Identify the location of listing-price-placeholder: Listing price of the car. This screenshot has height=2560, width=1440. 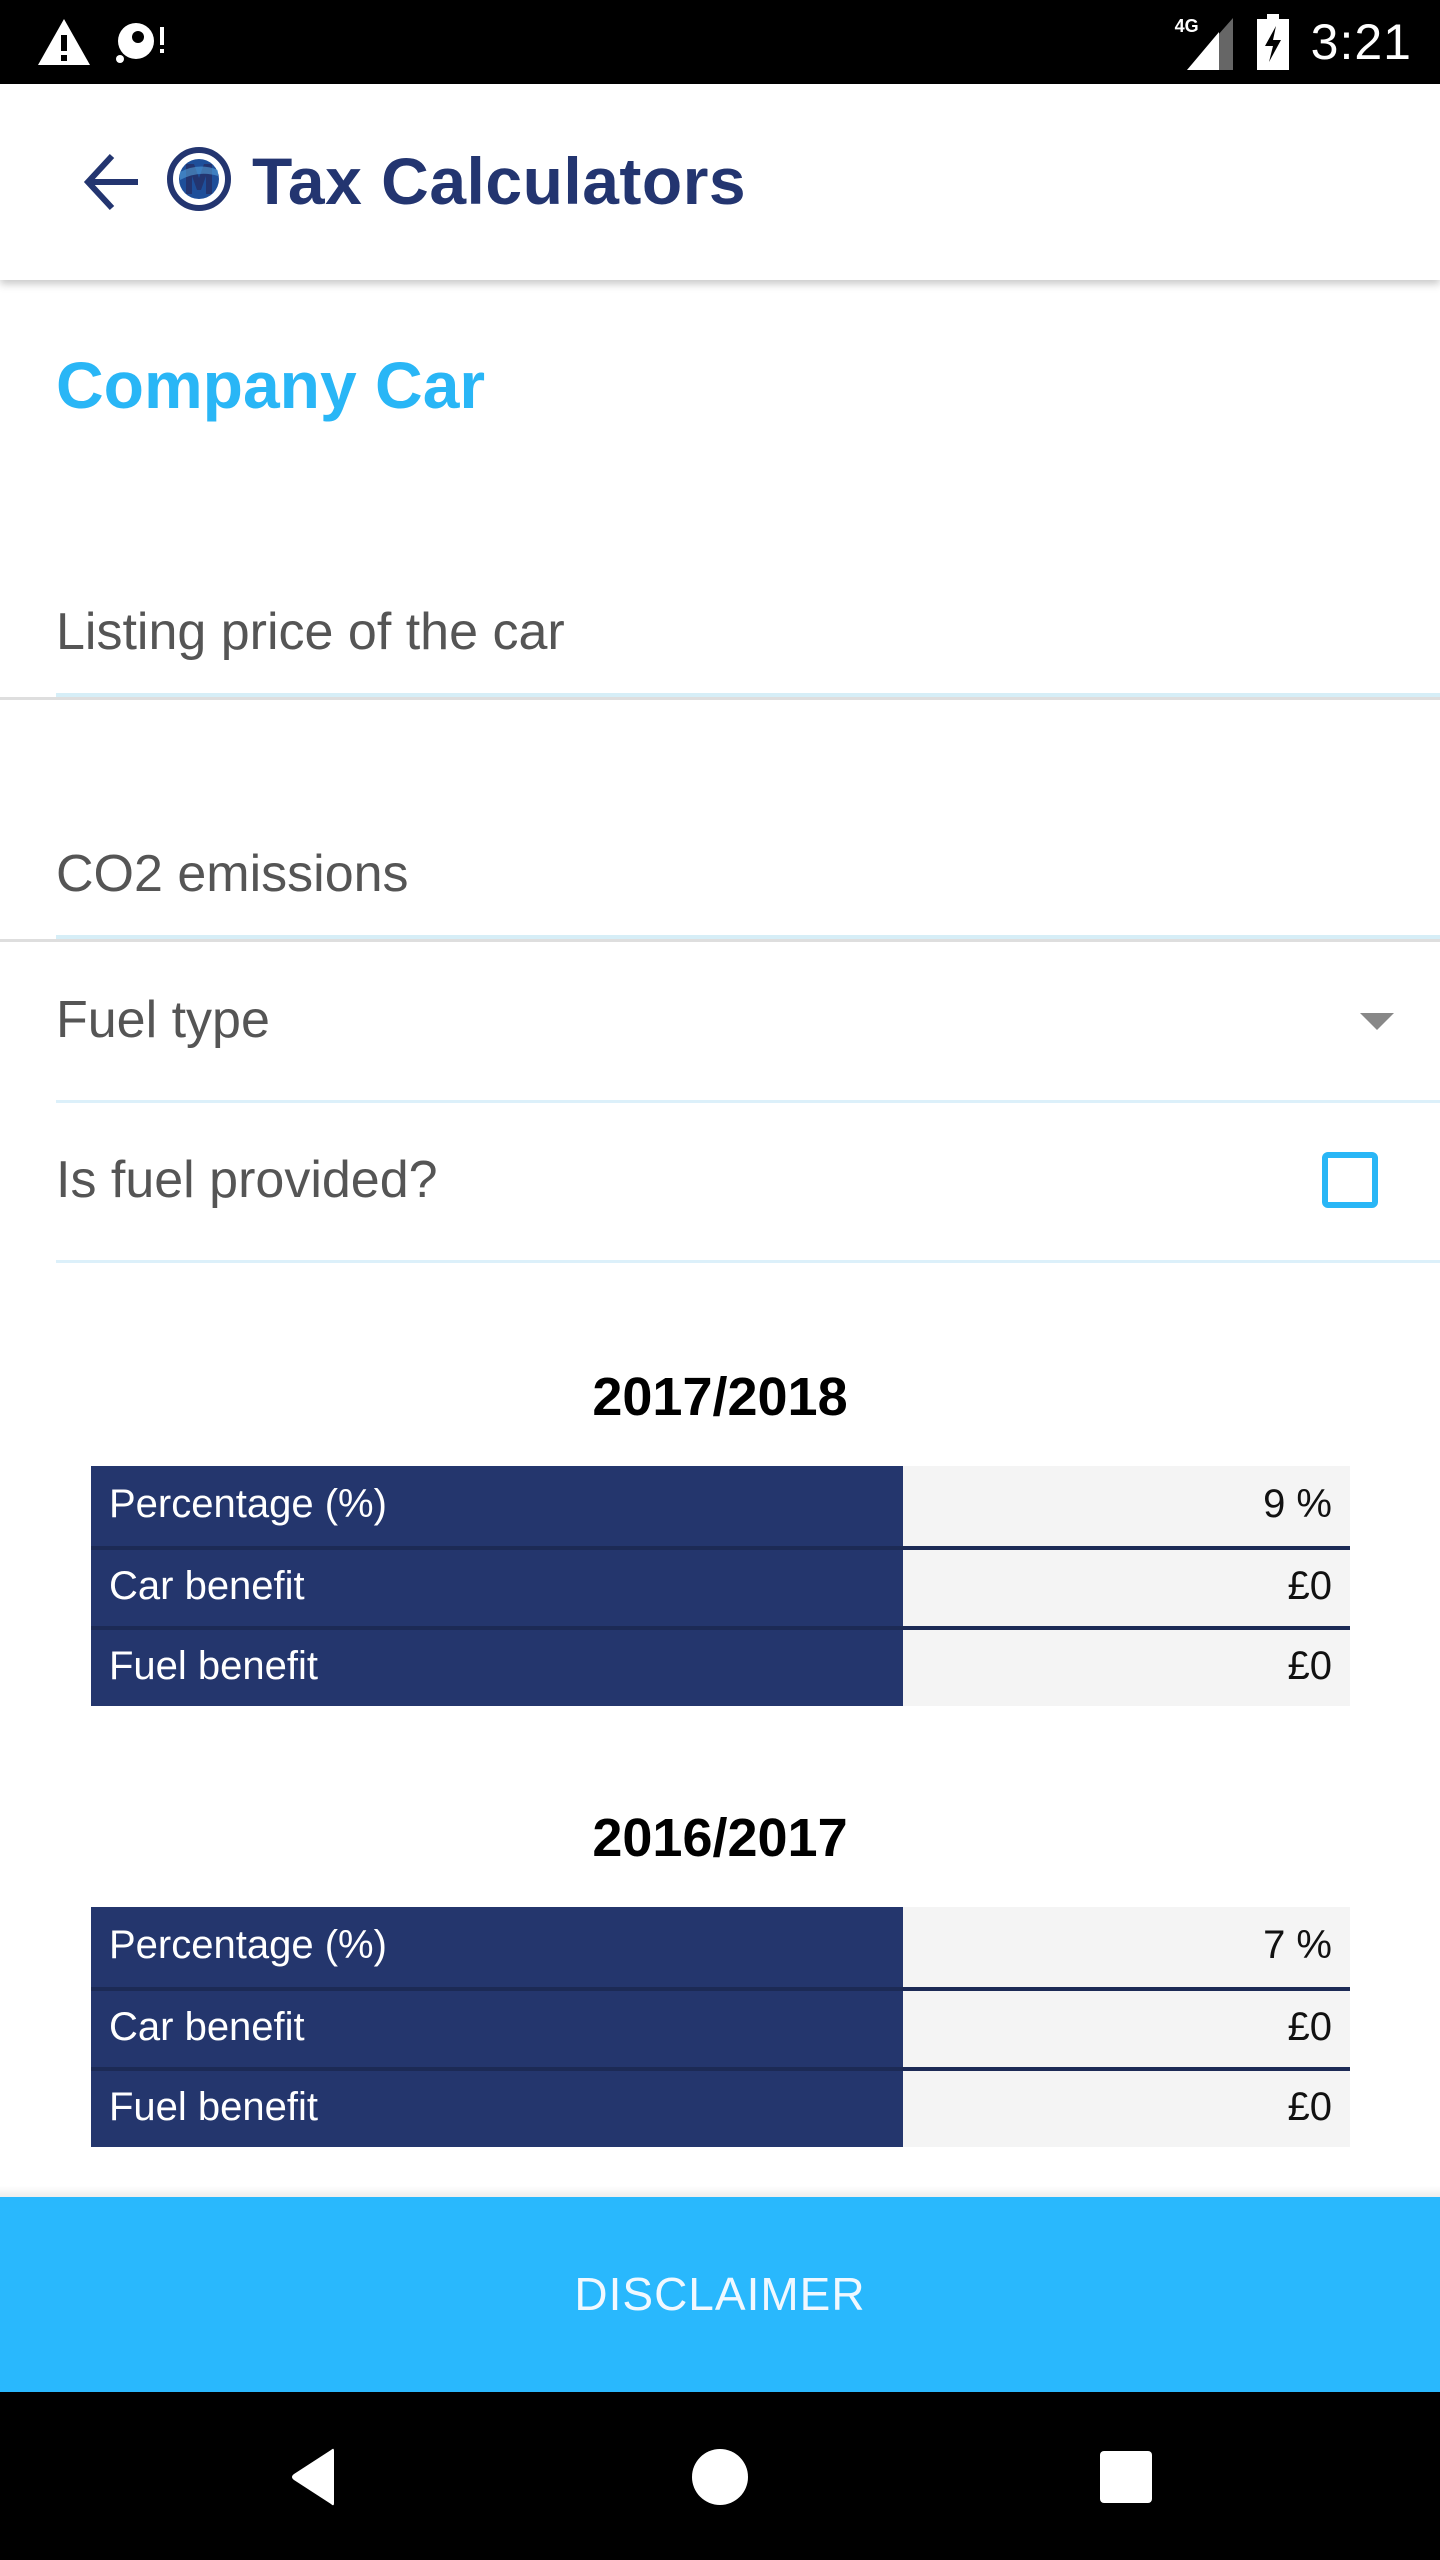
(310, 632).